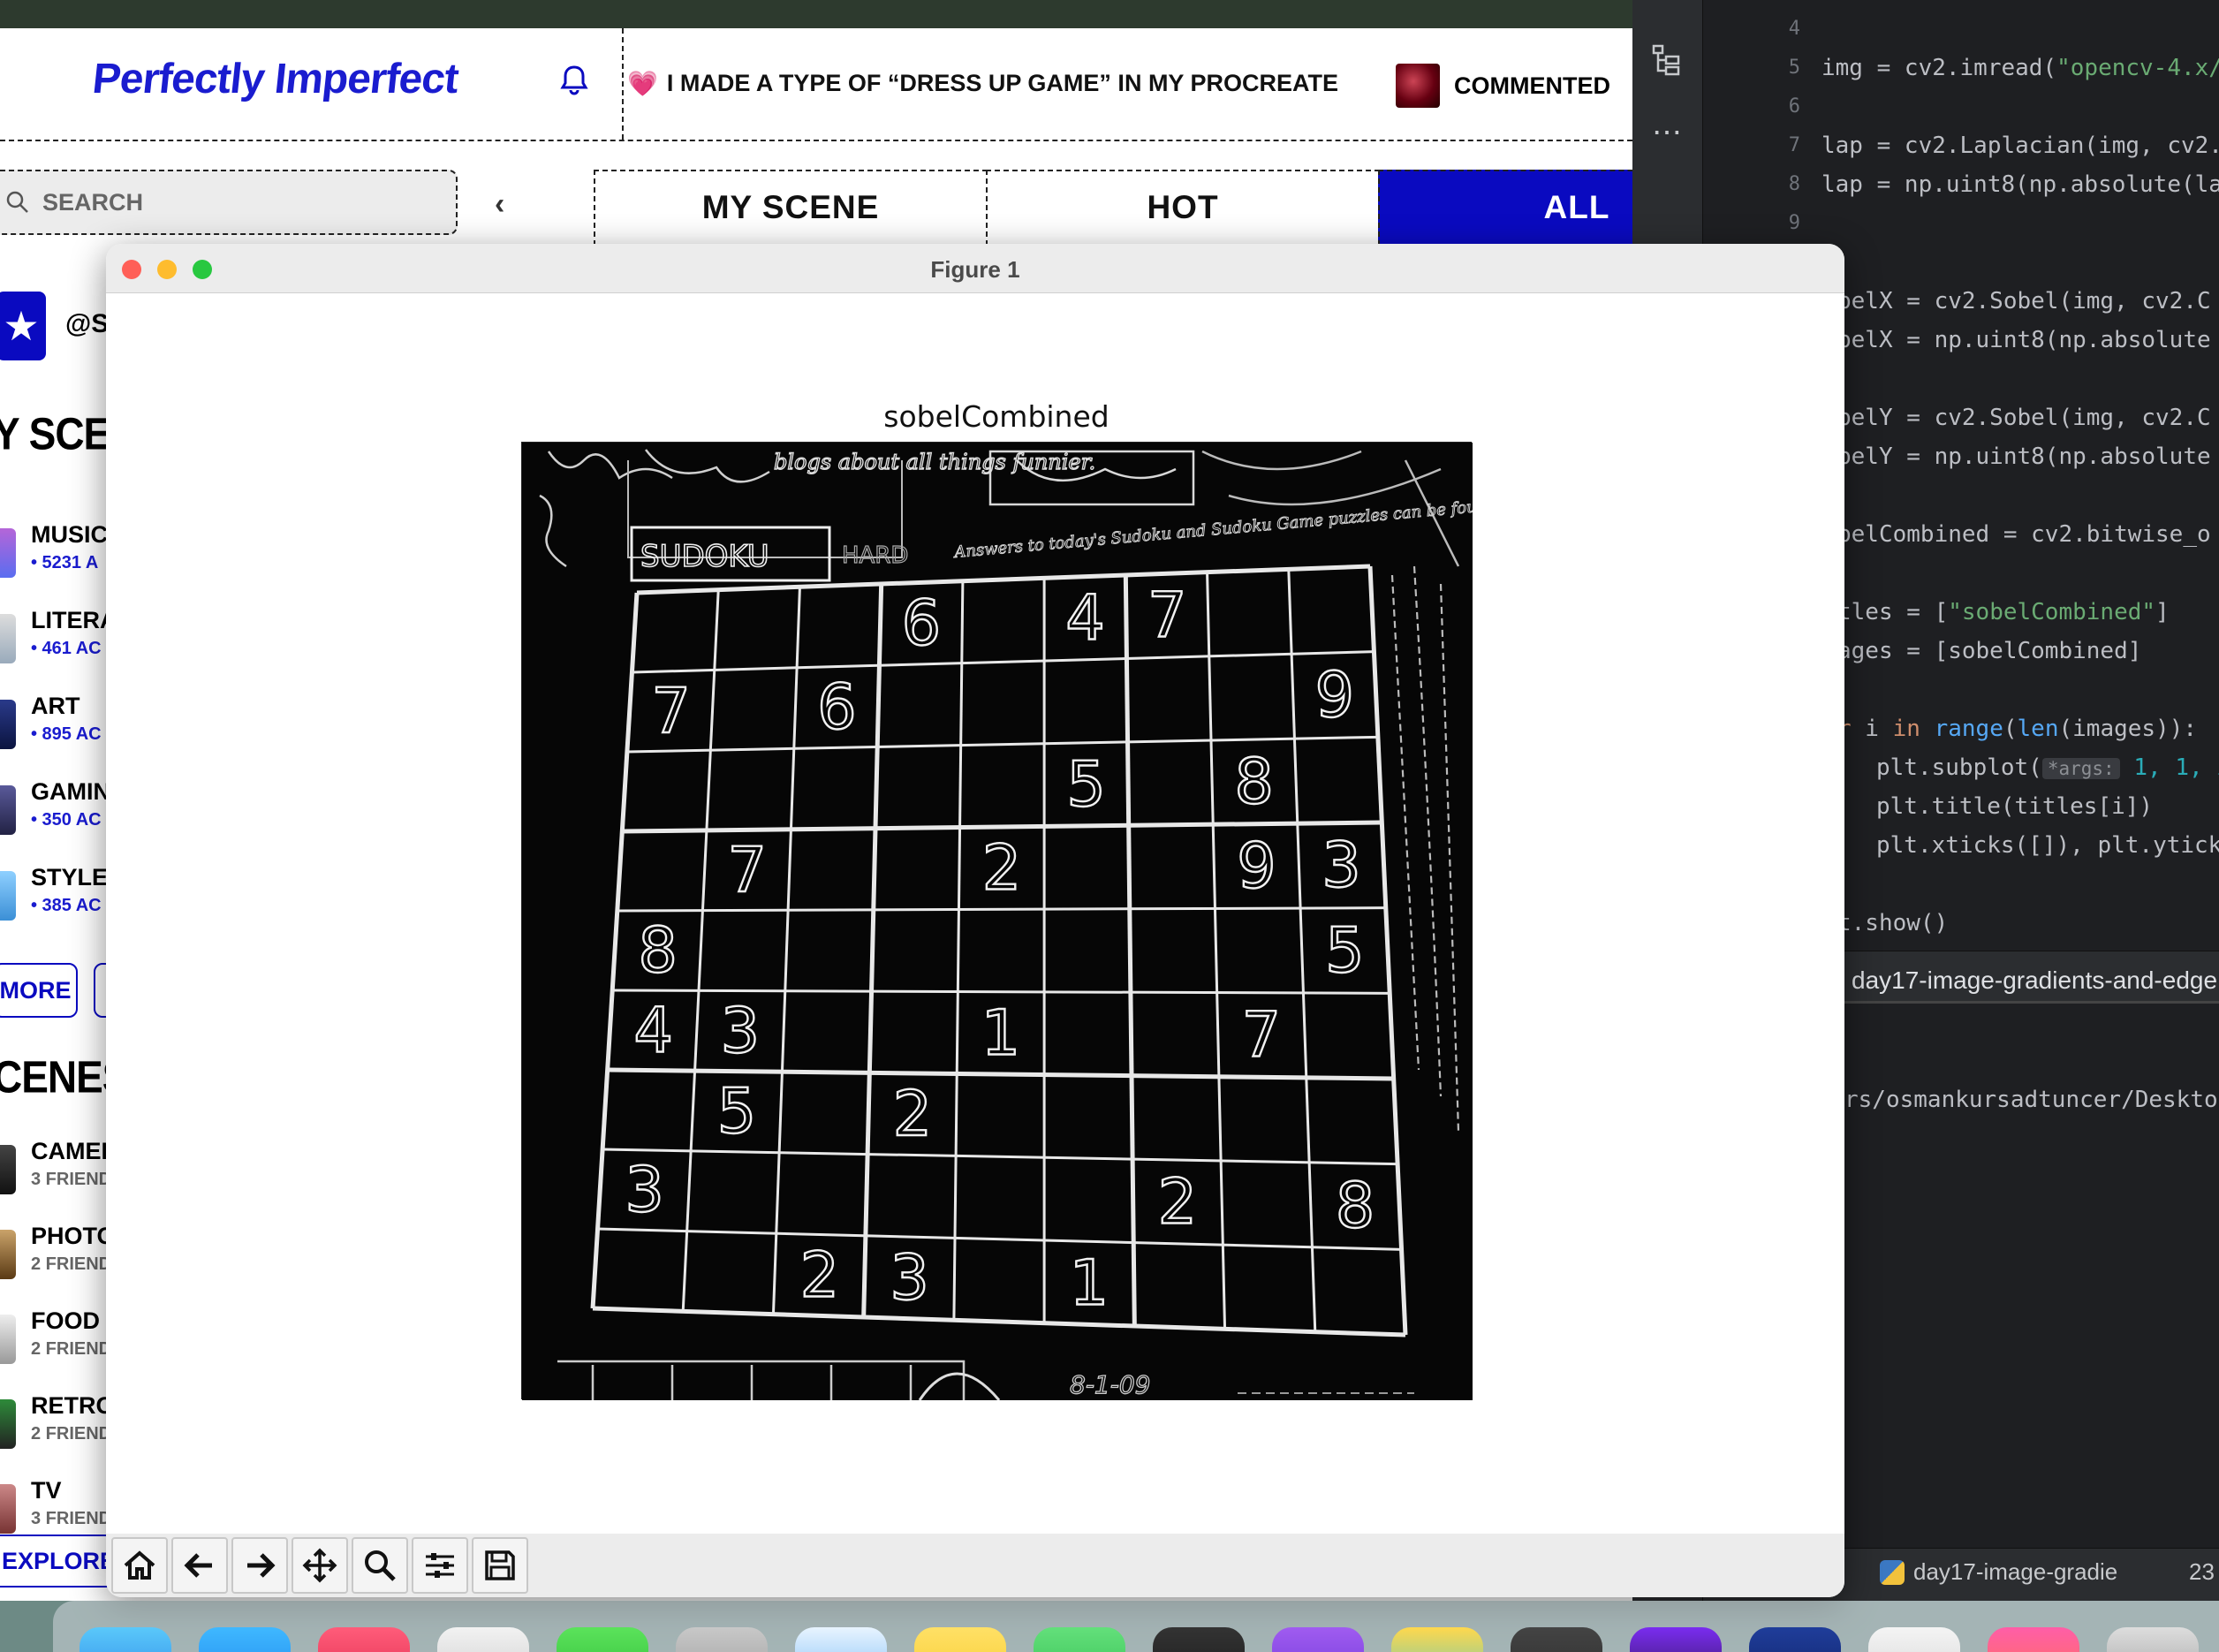  Describe the element at coordinates (1893, 612) in the screenshot. I see `code-text: tles = [` at that location.